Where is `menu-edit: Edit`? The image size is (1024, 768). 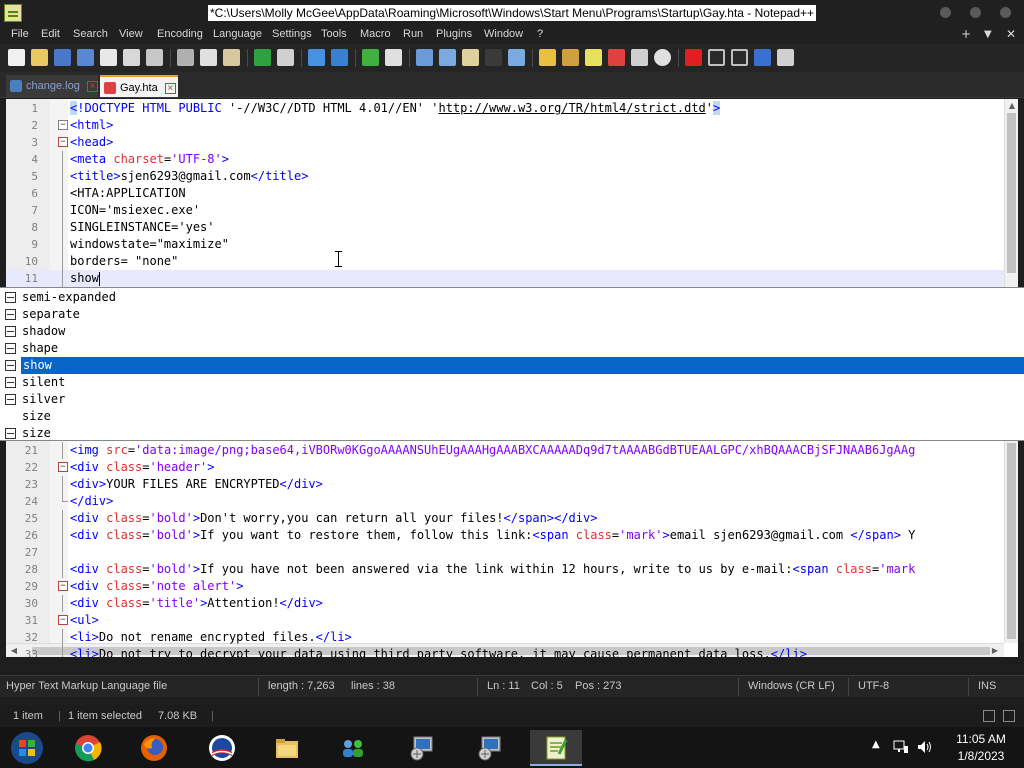 menu-edit: Edit is located at coordinates (50, 34).